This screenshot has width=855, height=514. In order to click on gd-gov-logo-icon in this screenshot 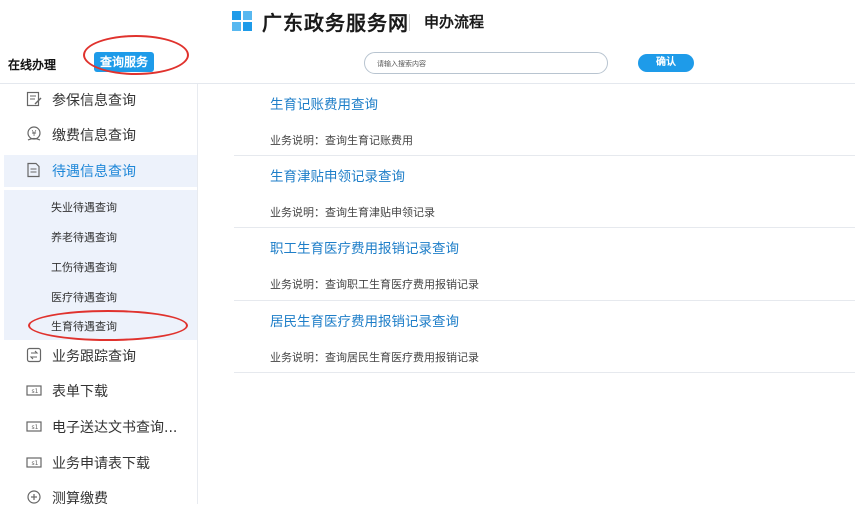, I will do `click(242, 21)`.